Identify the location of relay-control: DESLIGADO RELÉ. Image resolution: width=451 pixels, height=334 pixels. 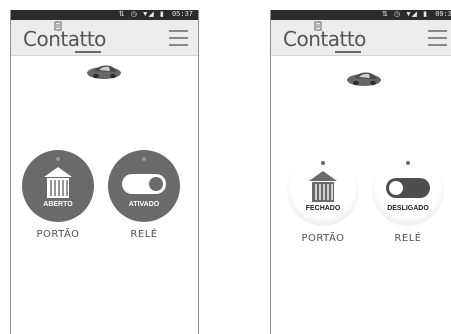
(408, 199).